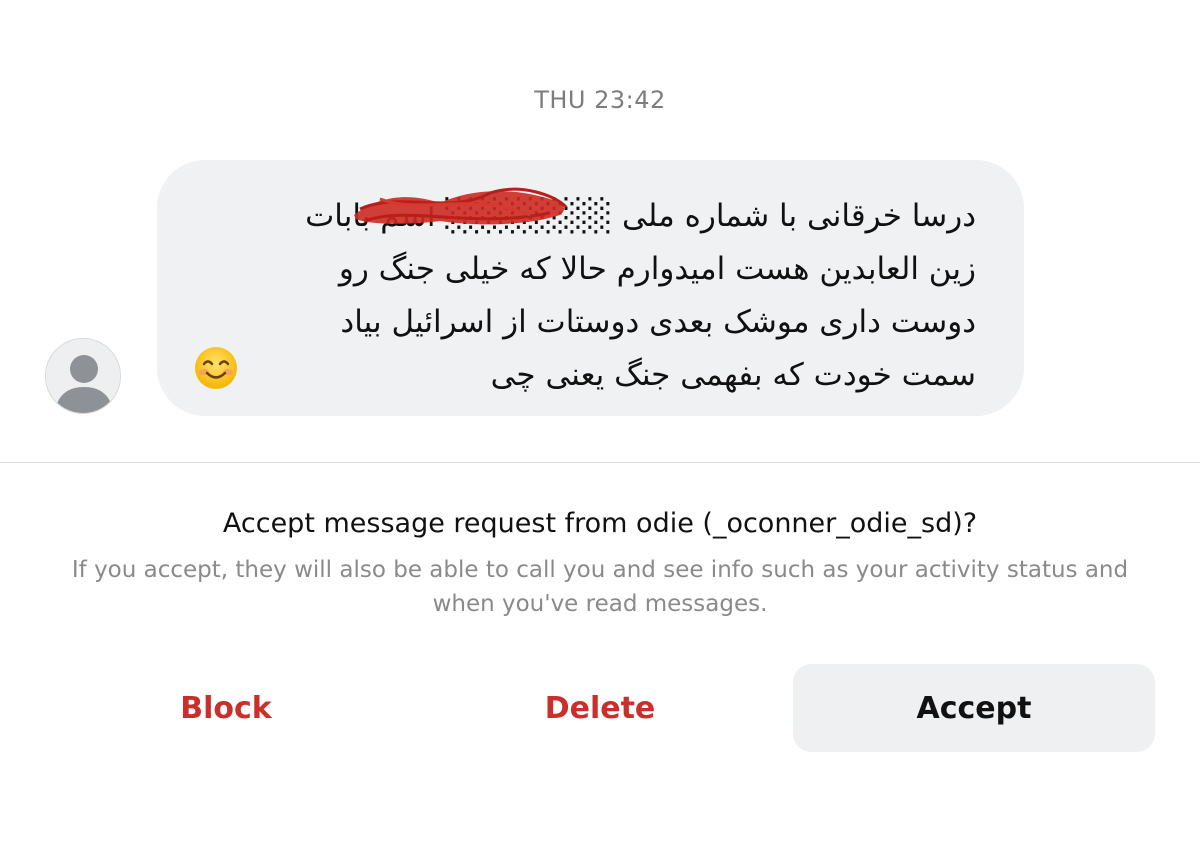  What do you see at coordinates (600, 708) in the screenshot?
I see `delete-button: Delete` at bounding box center [600, 708].